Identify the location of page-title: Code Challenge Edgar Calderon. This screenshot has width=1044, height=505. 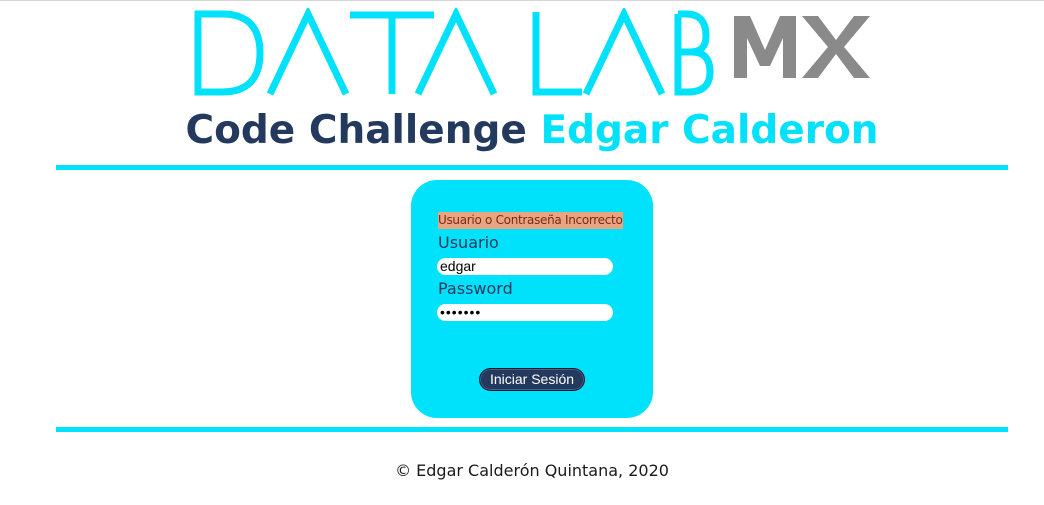
(522, 131).